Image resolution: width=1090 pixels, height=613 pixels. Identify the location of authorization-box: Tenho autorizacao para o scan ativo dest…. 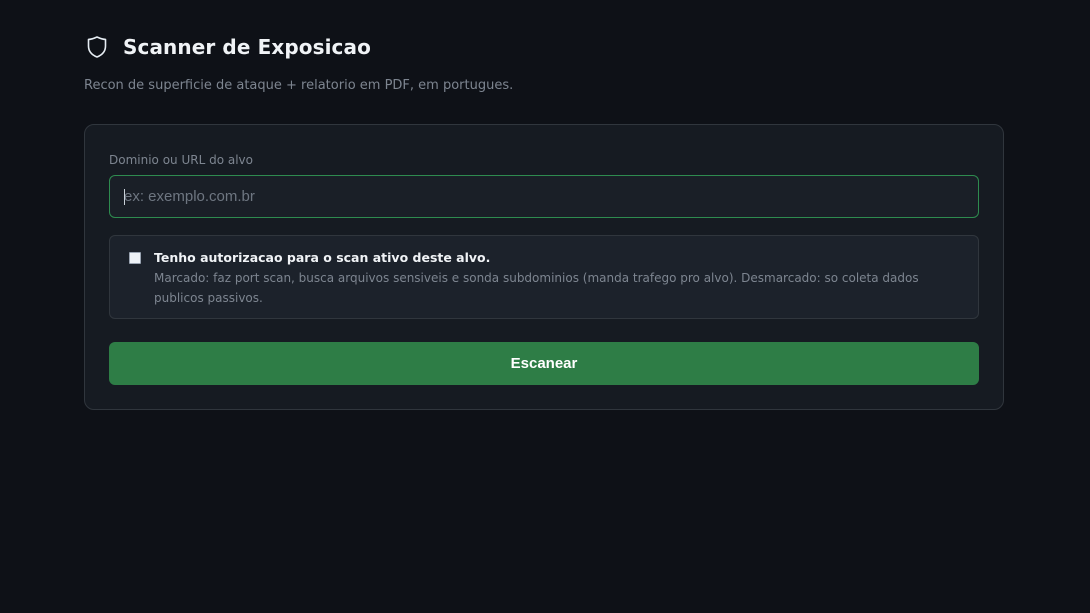
(544, 277).